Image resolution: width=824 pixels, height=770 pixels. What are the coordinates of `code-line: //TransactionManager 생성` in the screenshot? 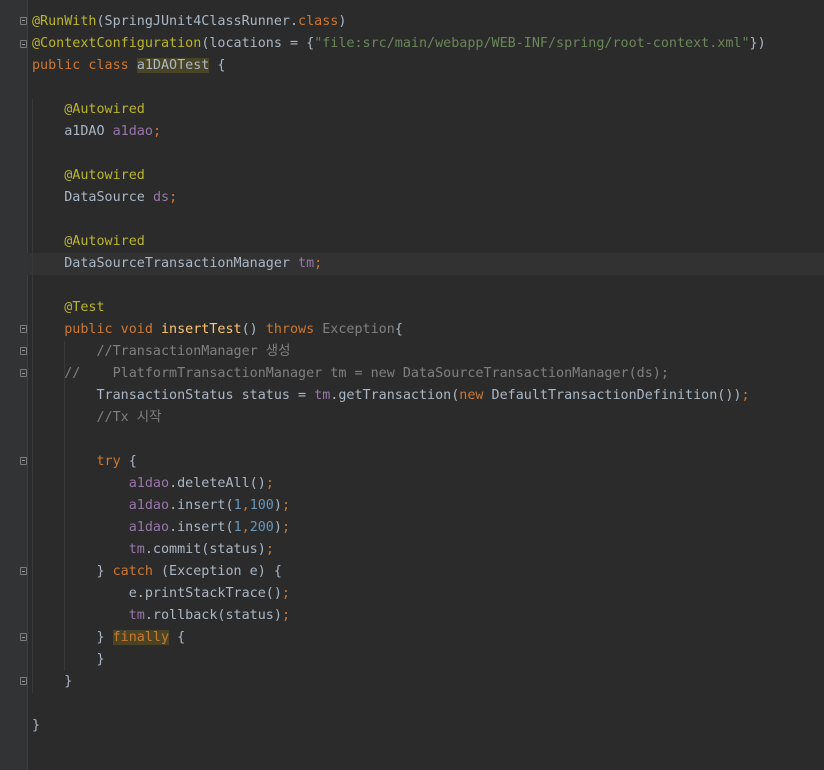 It's located at (428, 352).